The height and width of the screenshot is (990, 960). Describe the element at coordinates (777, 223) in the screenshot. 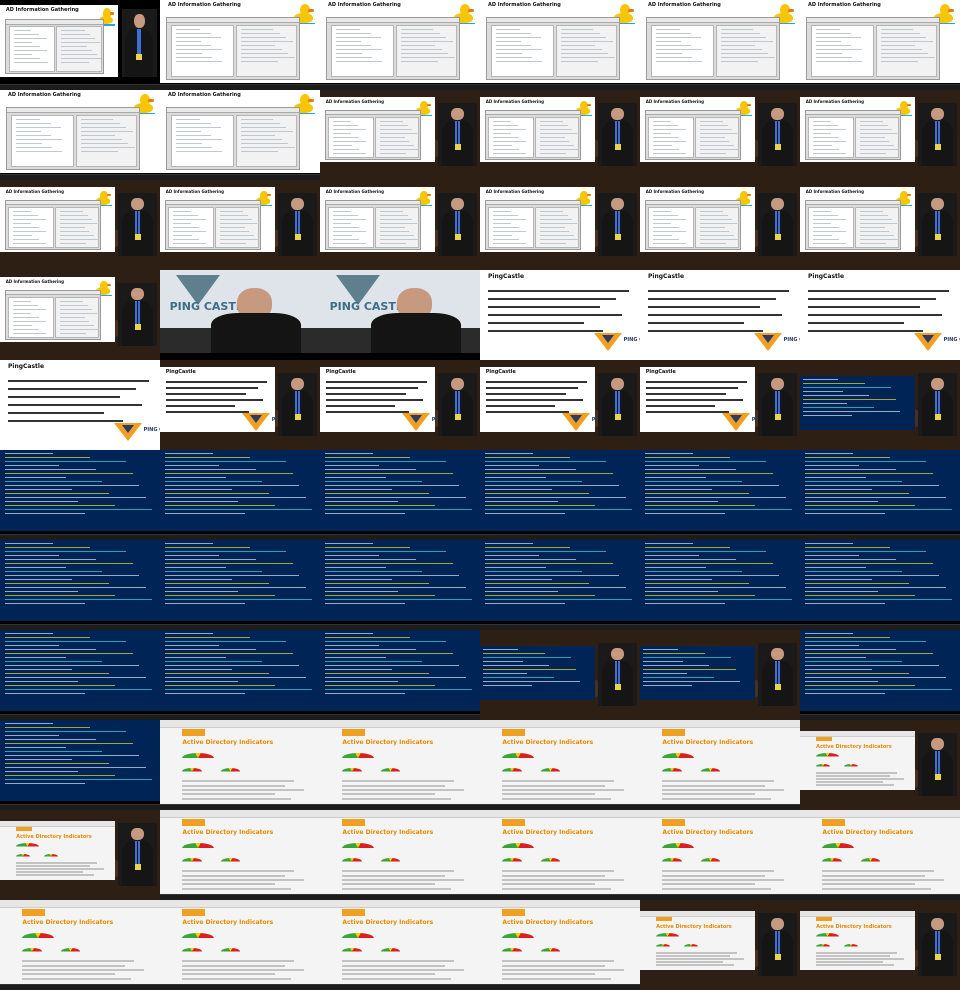

I see `presenter-lanyard` at that location.